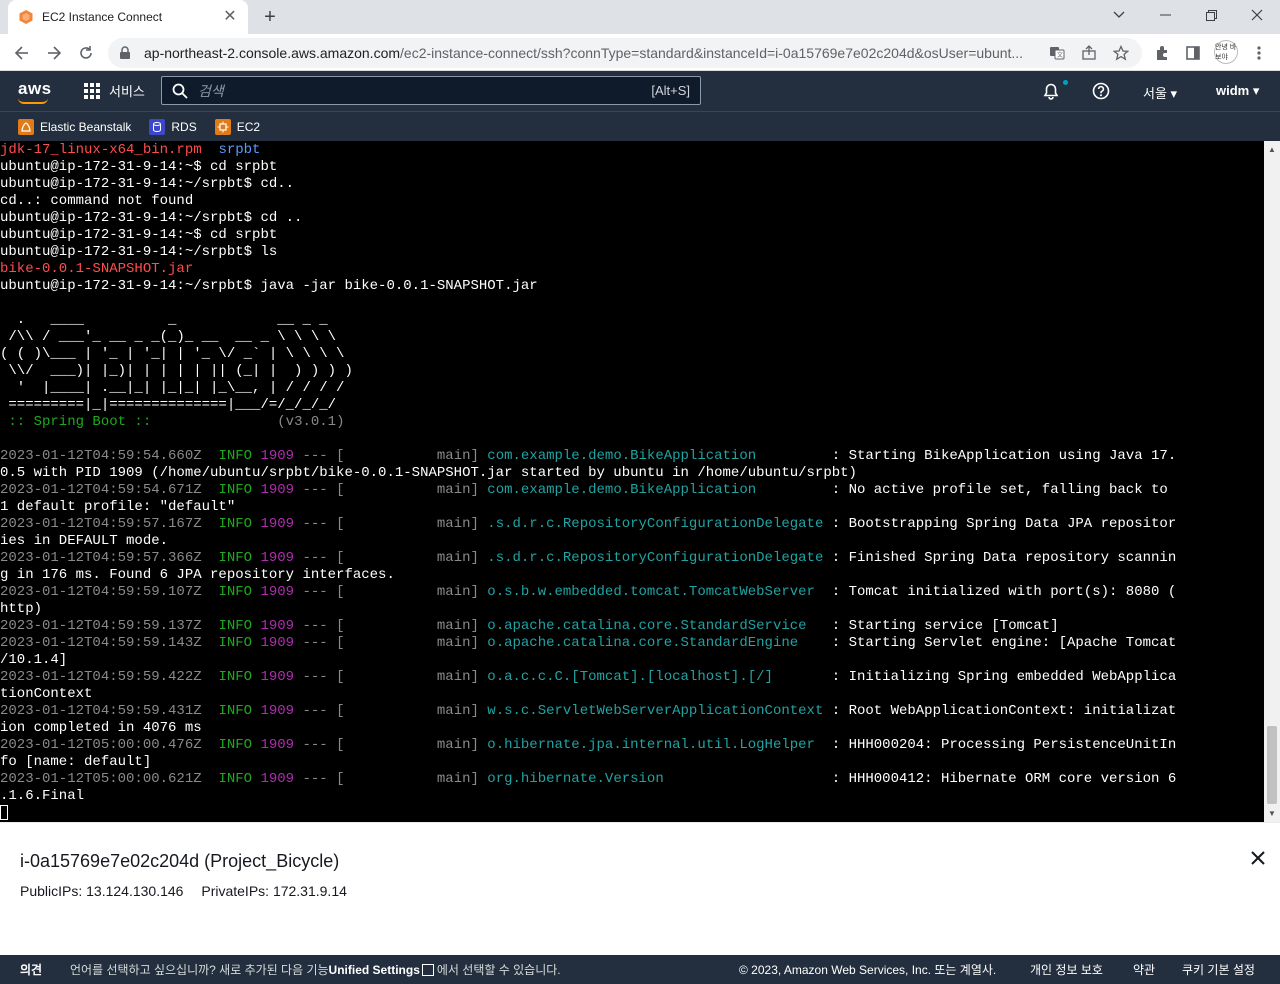 This screenshot has width=1280, height=984. What do you see at coordinates (176, 371) in the screenshot?
I see `terminal-text: \\/ ___)| |_)| | | | | || (_| | ) ) ) )` at bounding box center [176, 371].